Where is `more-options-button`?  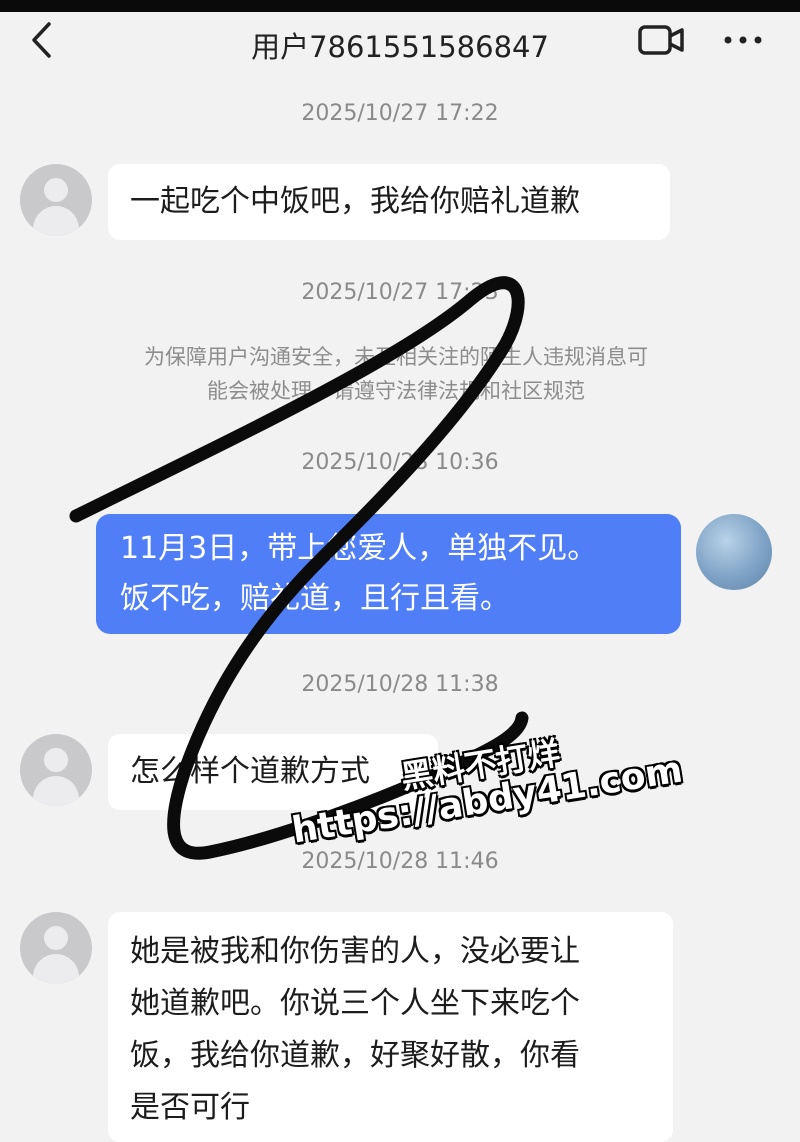
more-options-button is located at coordinates (743, 40).